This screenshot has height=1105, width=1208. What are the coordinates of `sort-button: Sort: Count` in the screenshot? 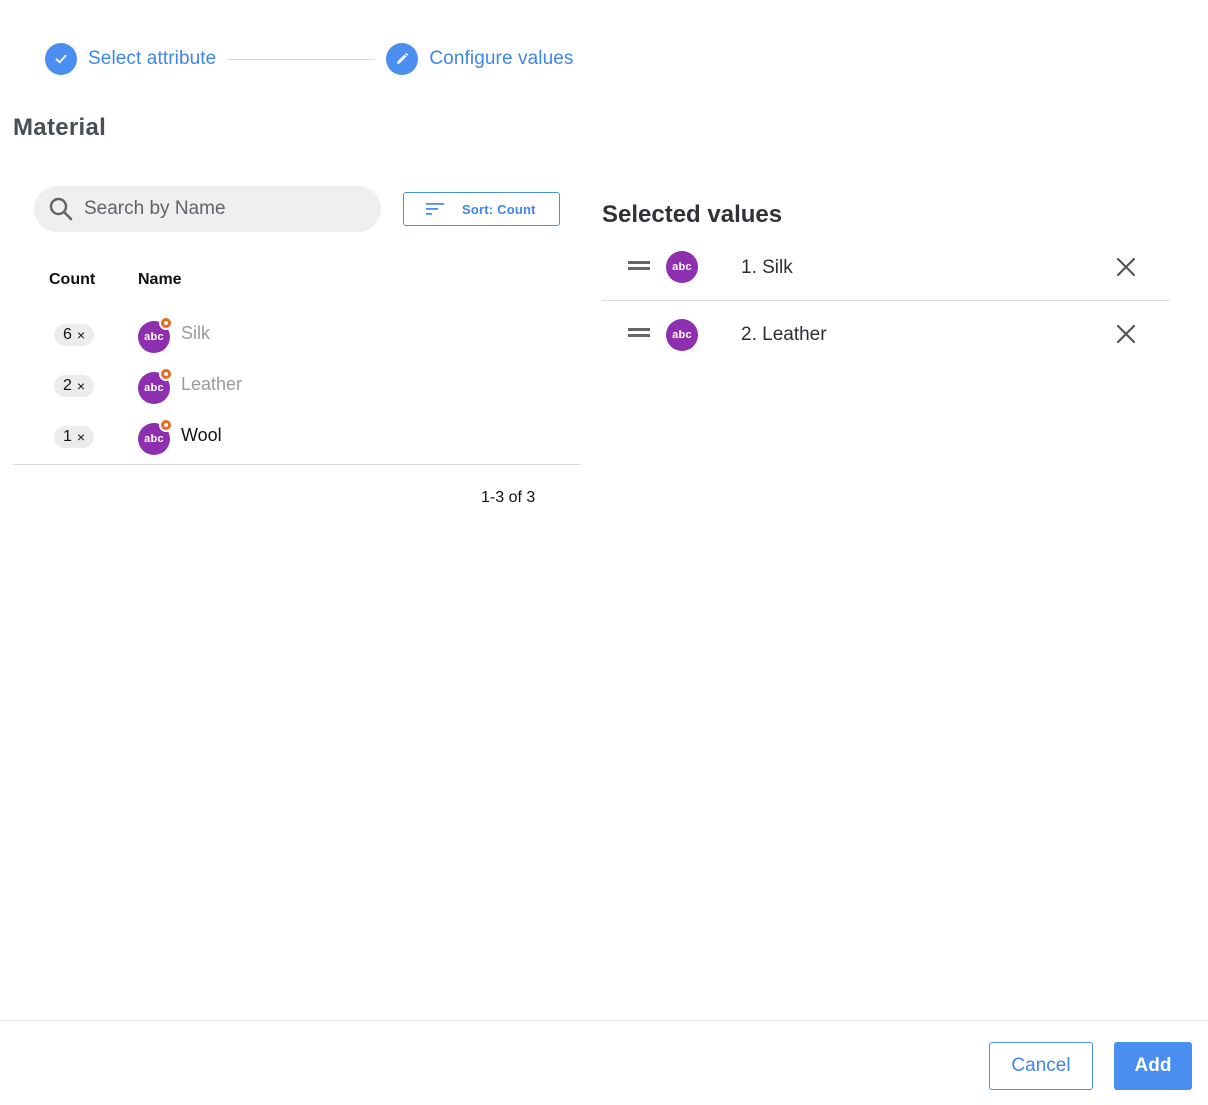 It's located at (481, 209).